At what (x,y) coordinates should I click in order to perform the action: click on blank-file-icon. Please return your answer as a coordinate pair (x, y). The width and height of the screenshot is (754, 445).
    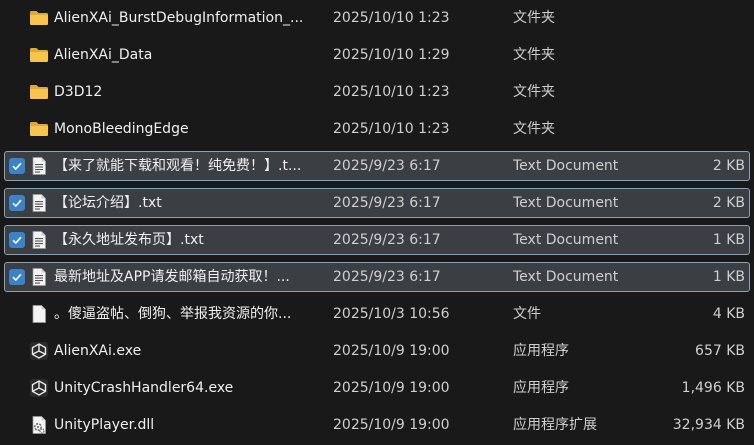
    Looking at the image, I should click on (39, 314).